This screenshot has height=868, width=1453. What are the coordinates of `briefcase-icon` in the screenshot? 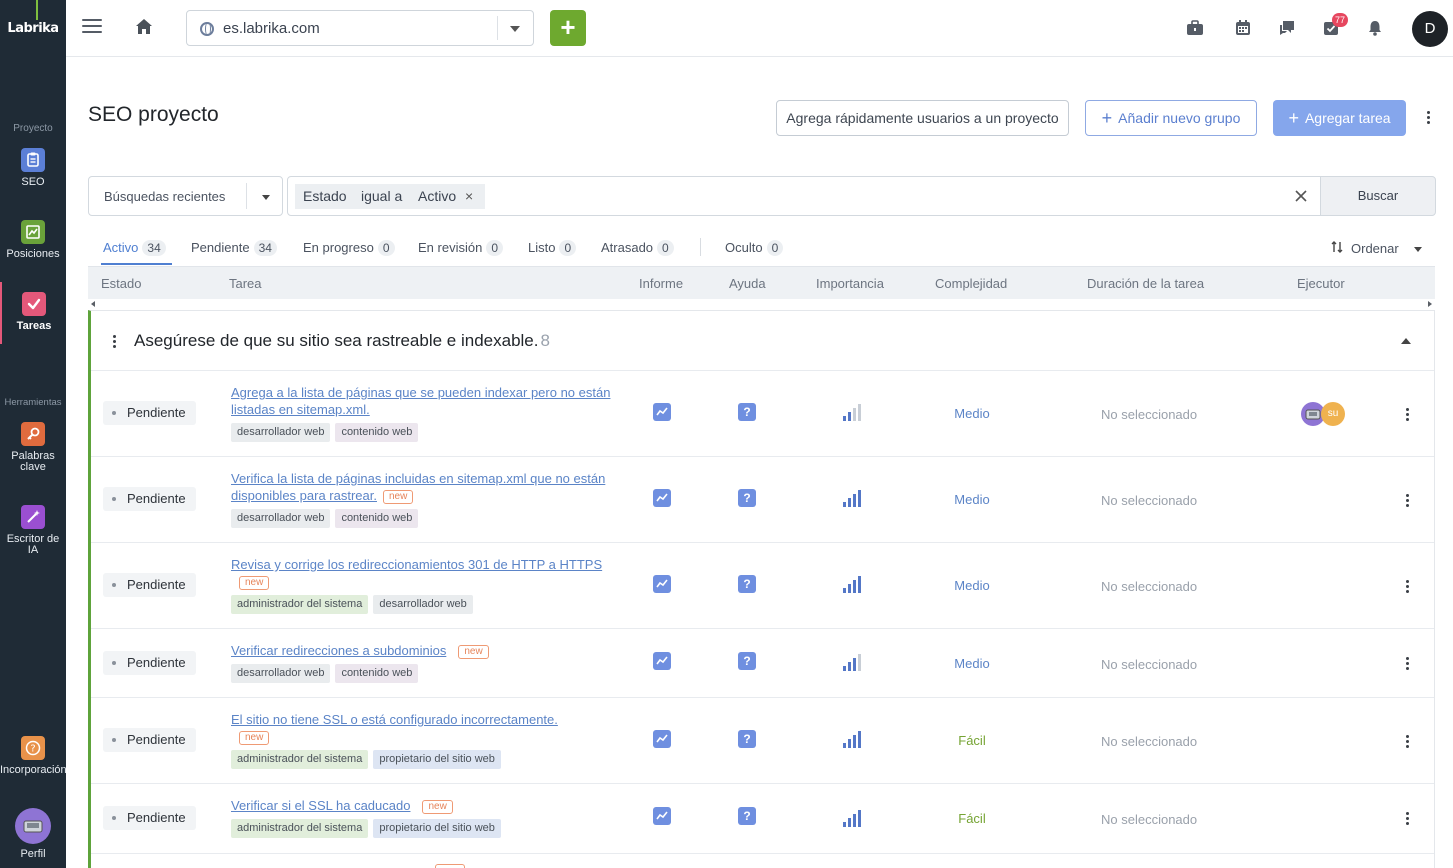 It's located at (1195, 28).